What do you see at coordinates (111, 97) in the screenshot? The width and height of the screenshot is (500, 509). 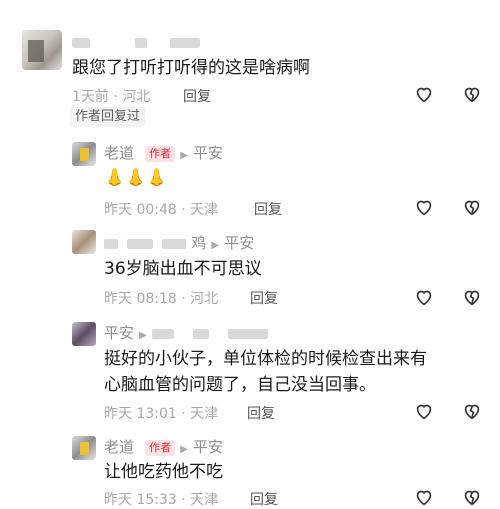 I see `time-location: 1天前 · 河北` at bounding box center [111, 97].